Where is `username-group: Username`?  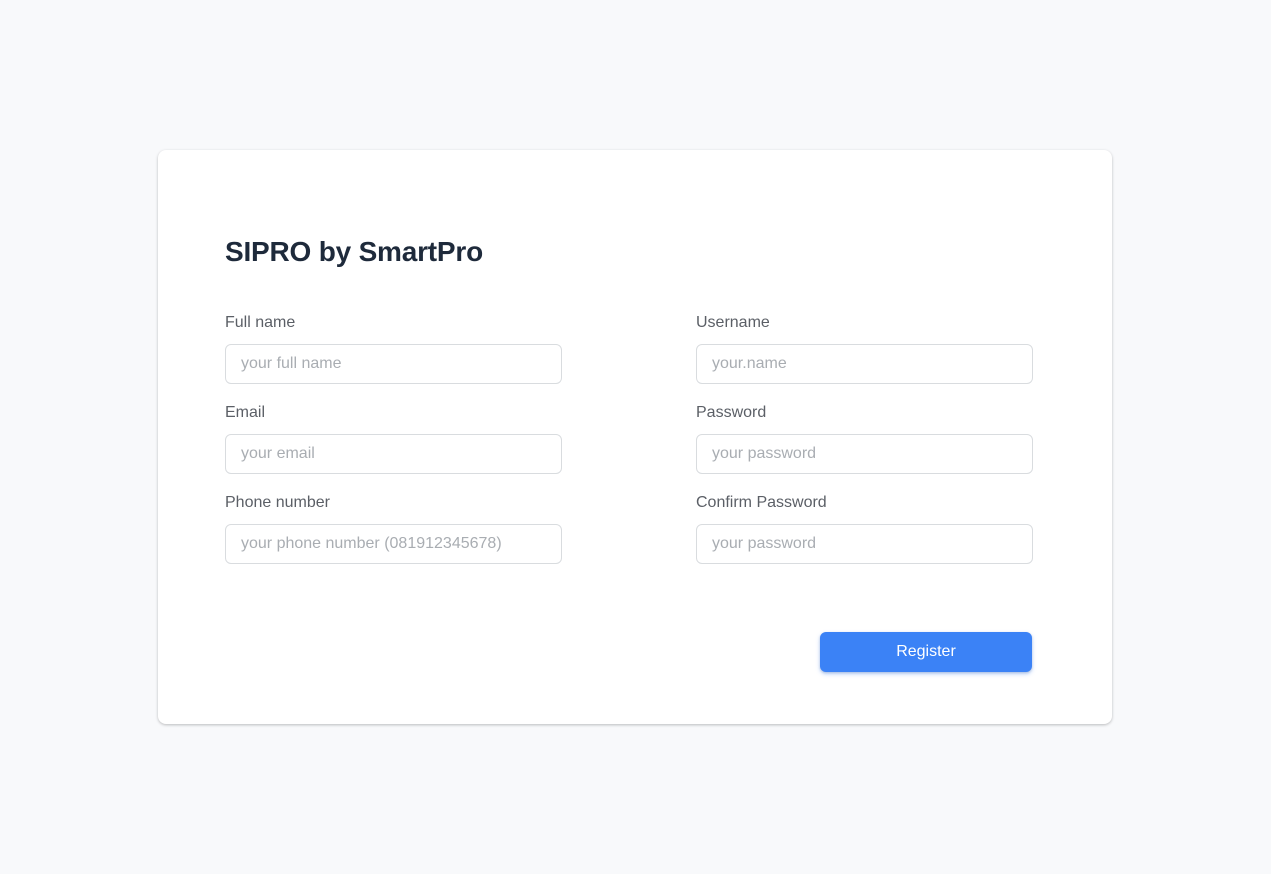
username-group: Username is located at coordinates (864, 348).